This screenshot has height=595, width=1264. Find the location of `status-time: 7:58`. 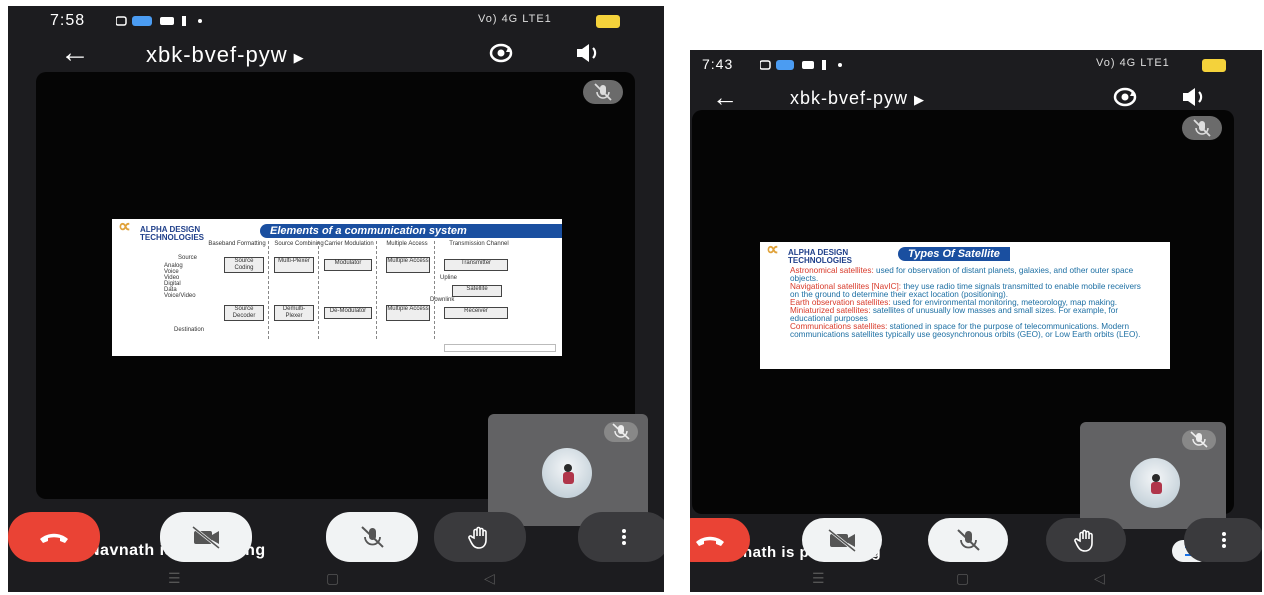

status-time: 7:58 is located at coordinates (68, 20).